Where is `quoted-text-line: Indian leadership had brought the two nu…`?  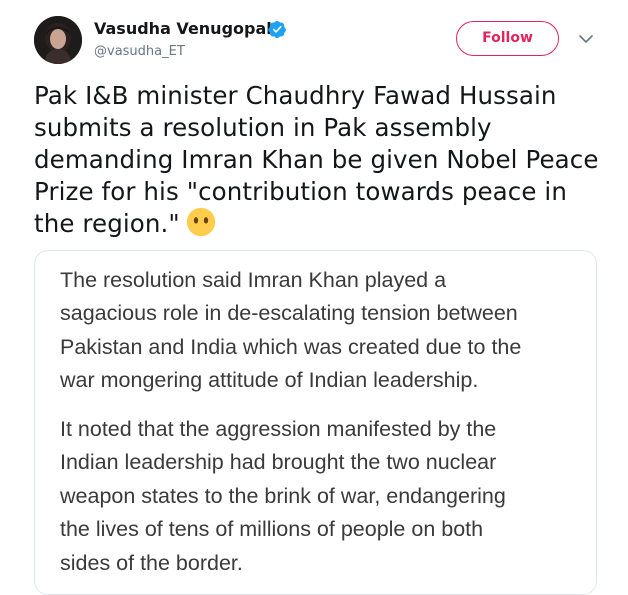 quoted-text-line: Indian leadership had brought the two nu… is located at coordinates (278, 462).